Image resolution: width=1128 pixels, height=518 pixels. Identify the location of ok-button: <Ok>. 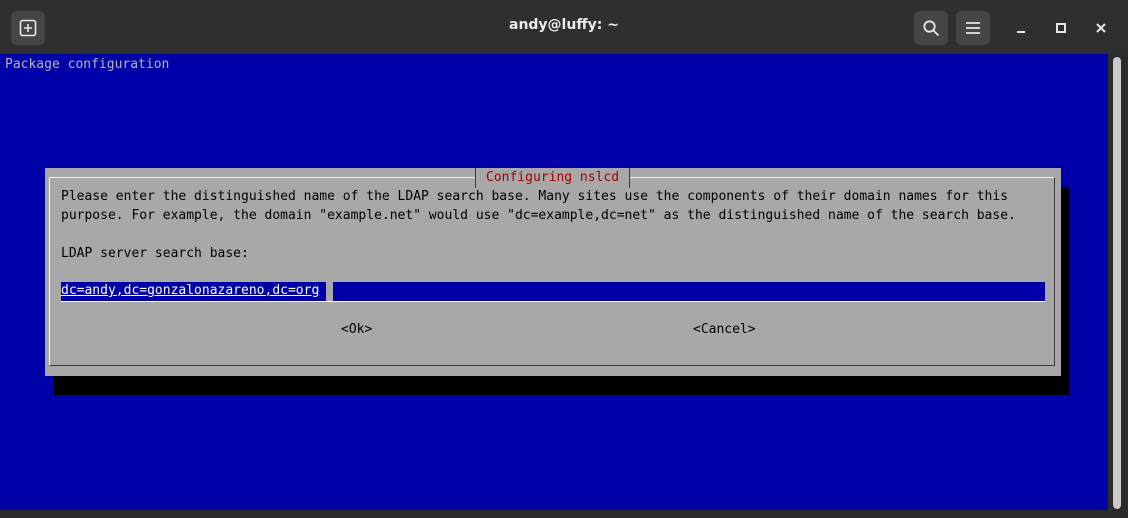
(356, 329).